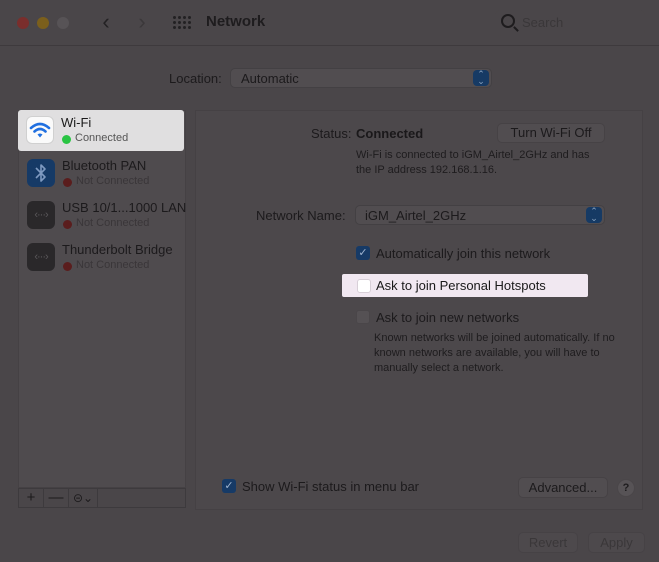 The height and width of the screenshot is (562, 659). What do you see at coordinates (102, 138) in the screenshot?
I see `service-status: Connected` at bounding box center [102, 138].